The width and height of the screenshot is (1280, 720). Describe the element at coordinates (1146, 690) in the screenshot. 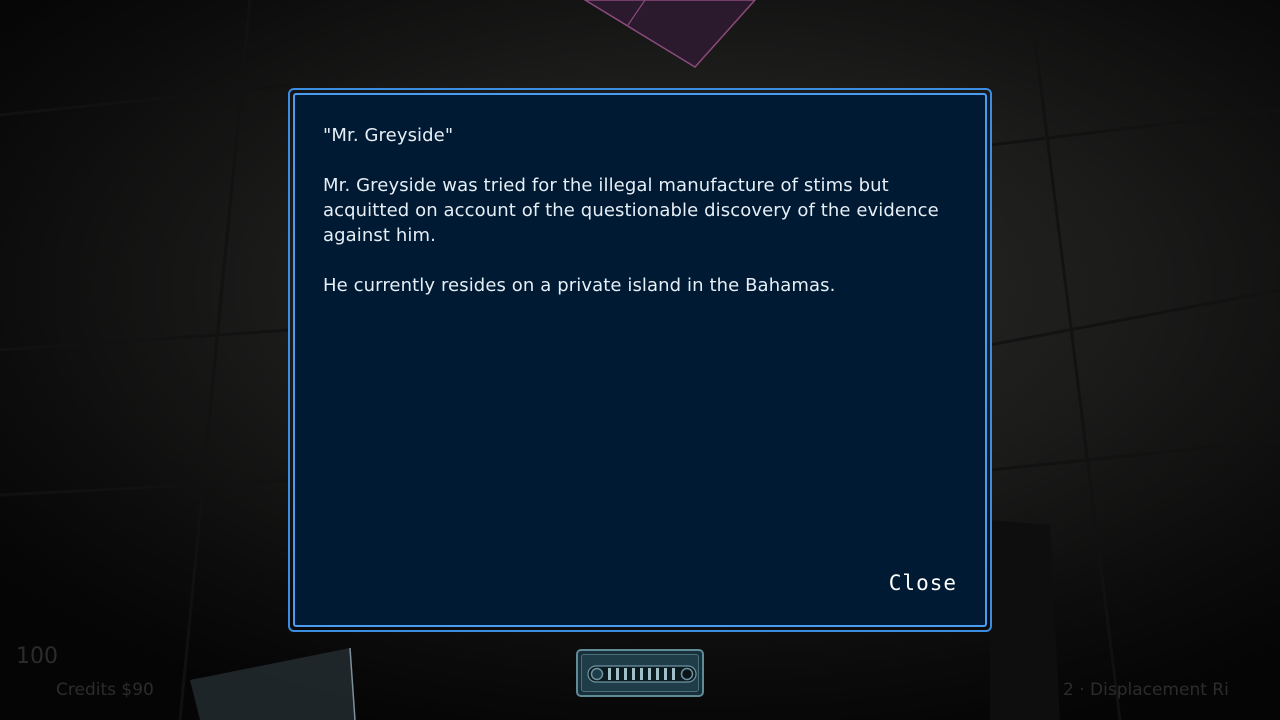

I see `hud-weapon-name: 2 · Displacement Ri` at that location.